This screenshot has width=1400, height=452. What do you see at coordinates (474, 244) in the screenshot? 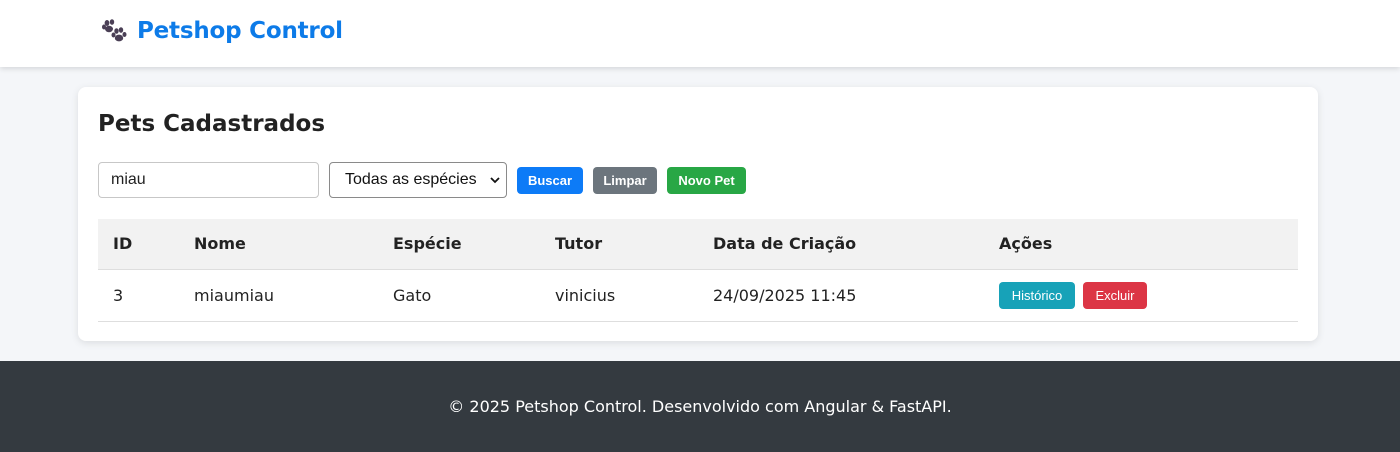
I see `header-especie: Espécie` at bounding box center [474, 244].